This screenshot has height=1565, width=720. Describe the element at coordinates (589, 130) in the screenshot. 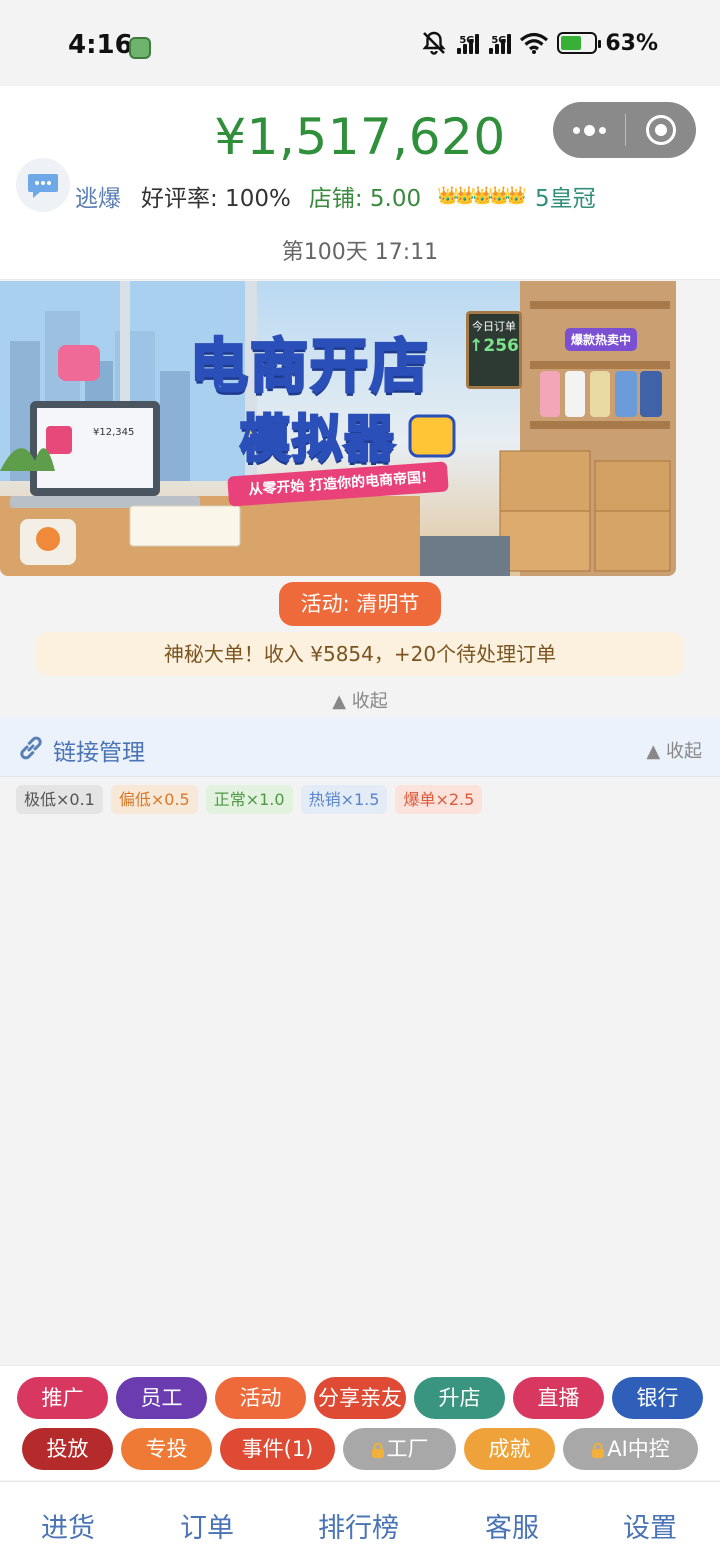

I see `more-menu-button` at that location.